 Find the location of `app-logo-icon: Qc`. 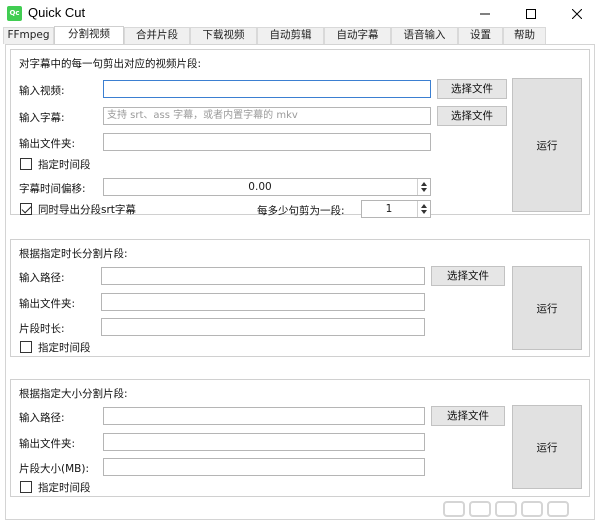

app-logo-icon: Qc is located at coordinates (14, 13).